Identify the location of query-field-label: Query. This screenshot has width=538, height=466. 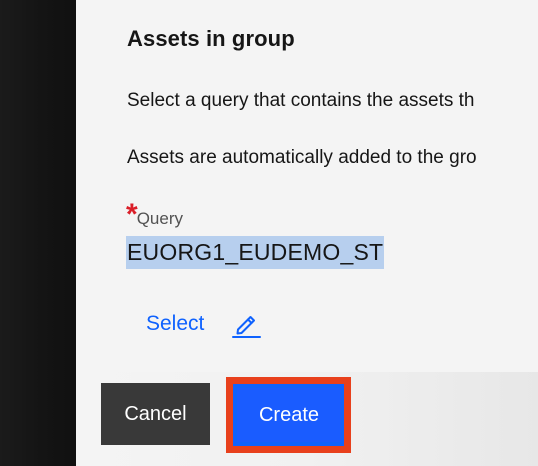
(159, 218).